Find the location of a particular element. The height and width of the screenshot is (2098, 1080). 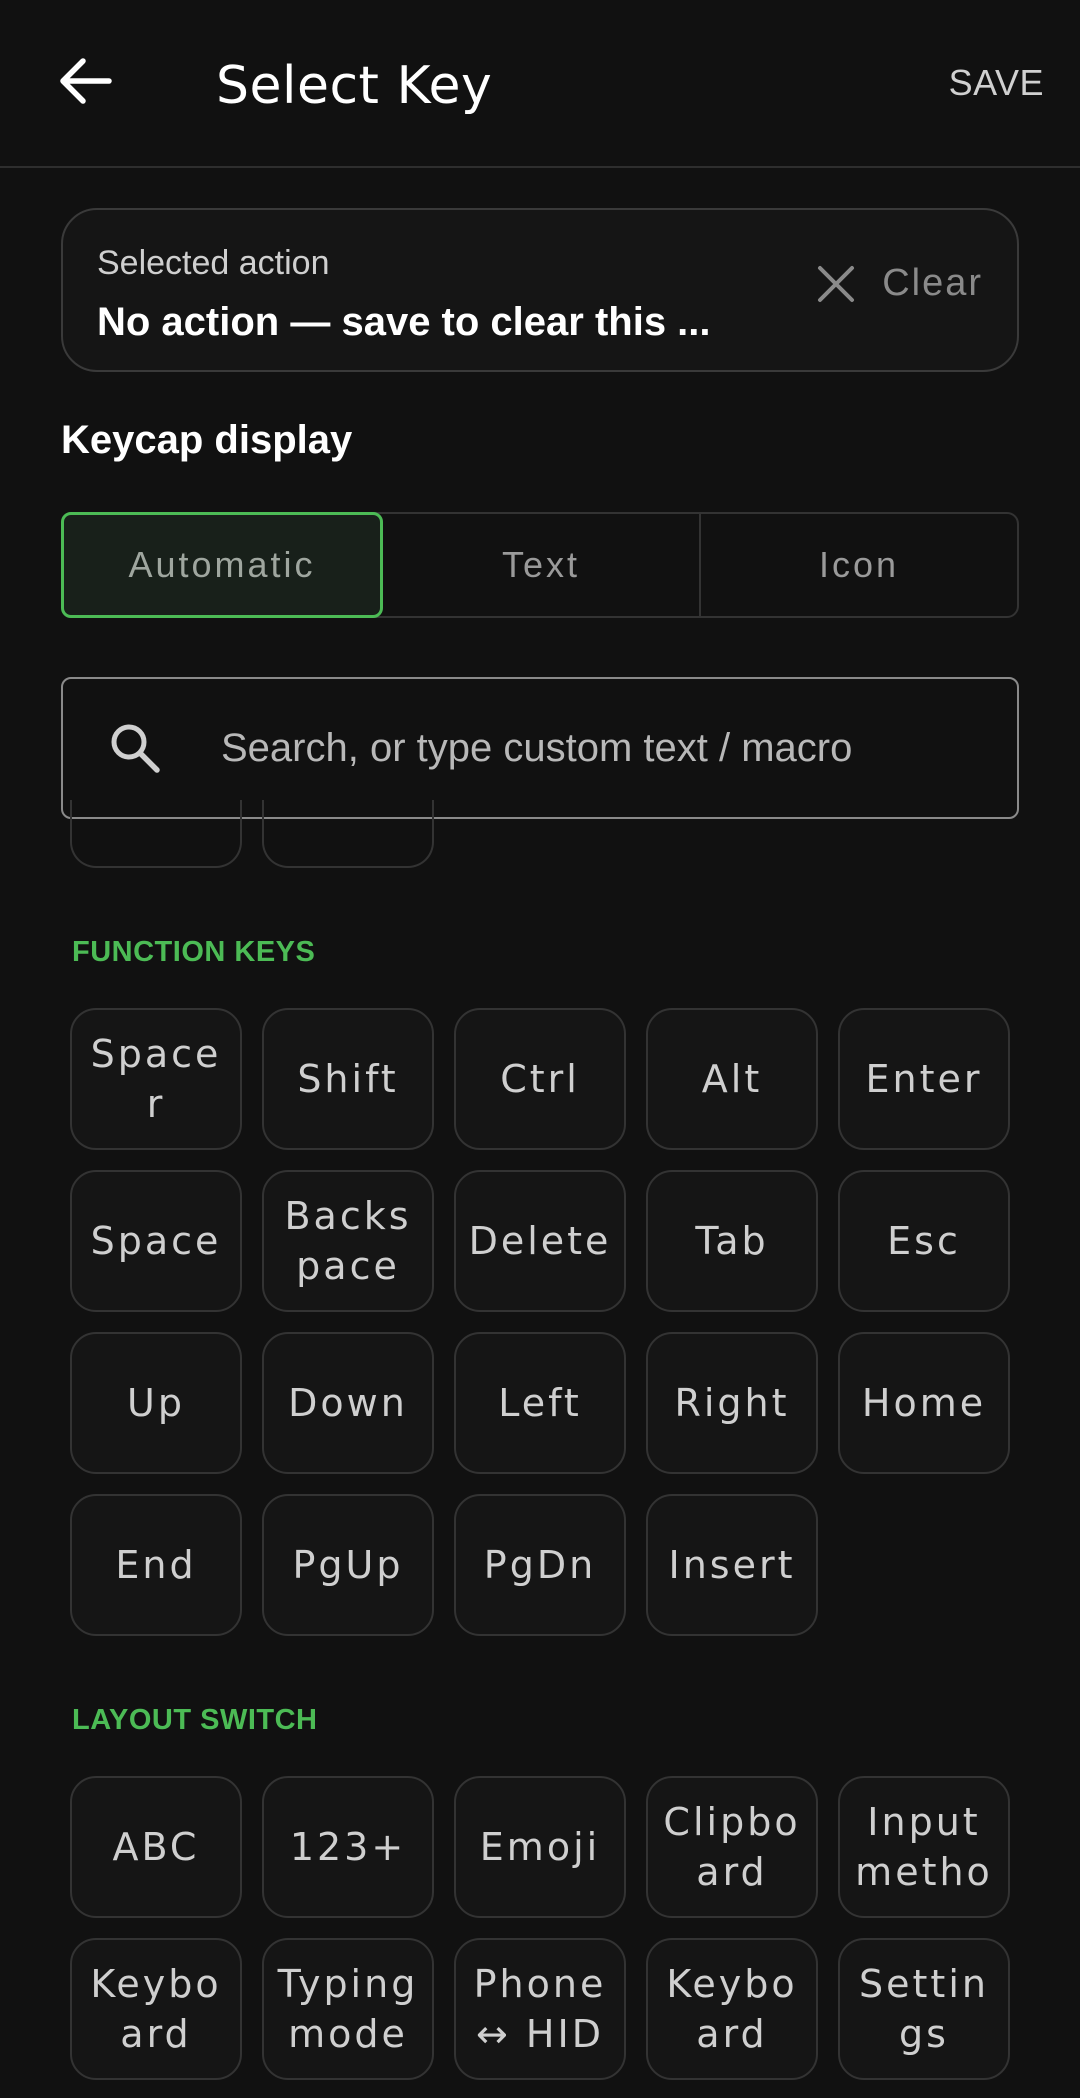

back-button is located at coordinates (85, 81).